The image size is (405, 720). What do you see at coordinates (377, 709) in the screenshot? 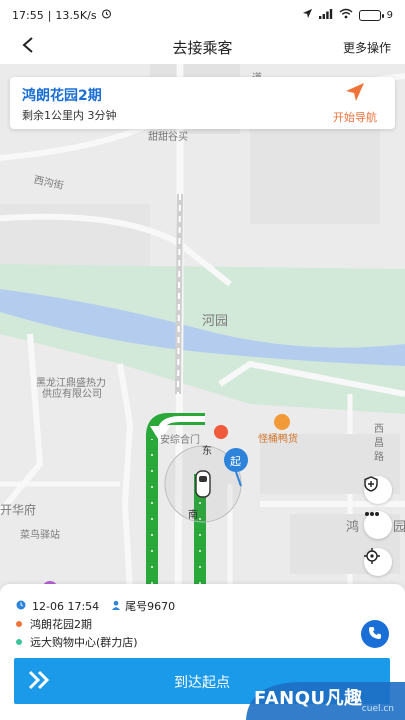
I see `watermark-url: cuel.cn` at bounding box center [377, 709].